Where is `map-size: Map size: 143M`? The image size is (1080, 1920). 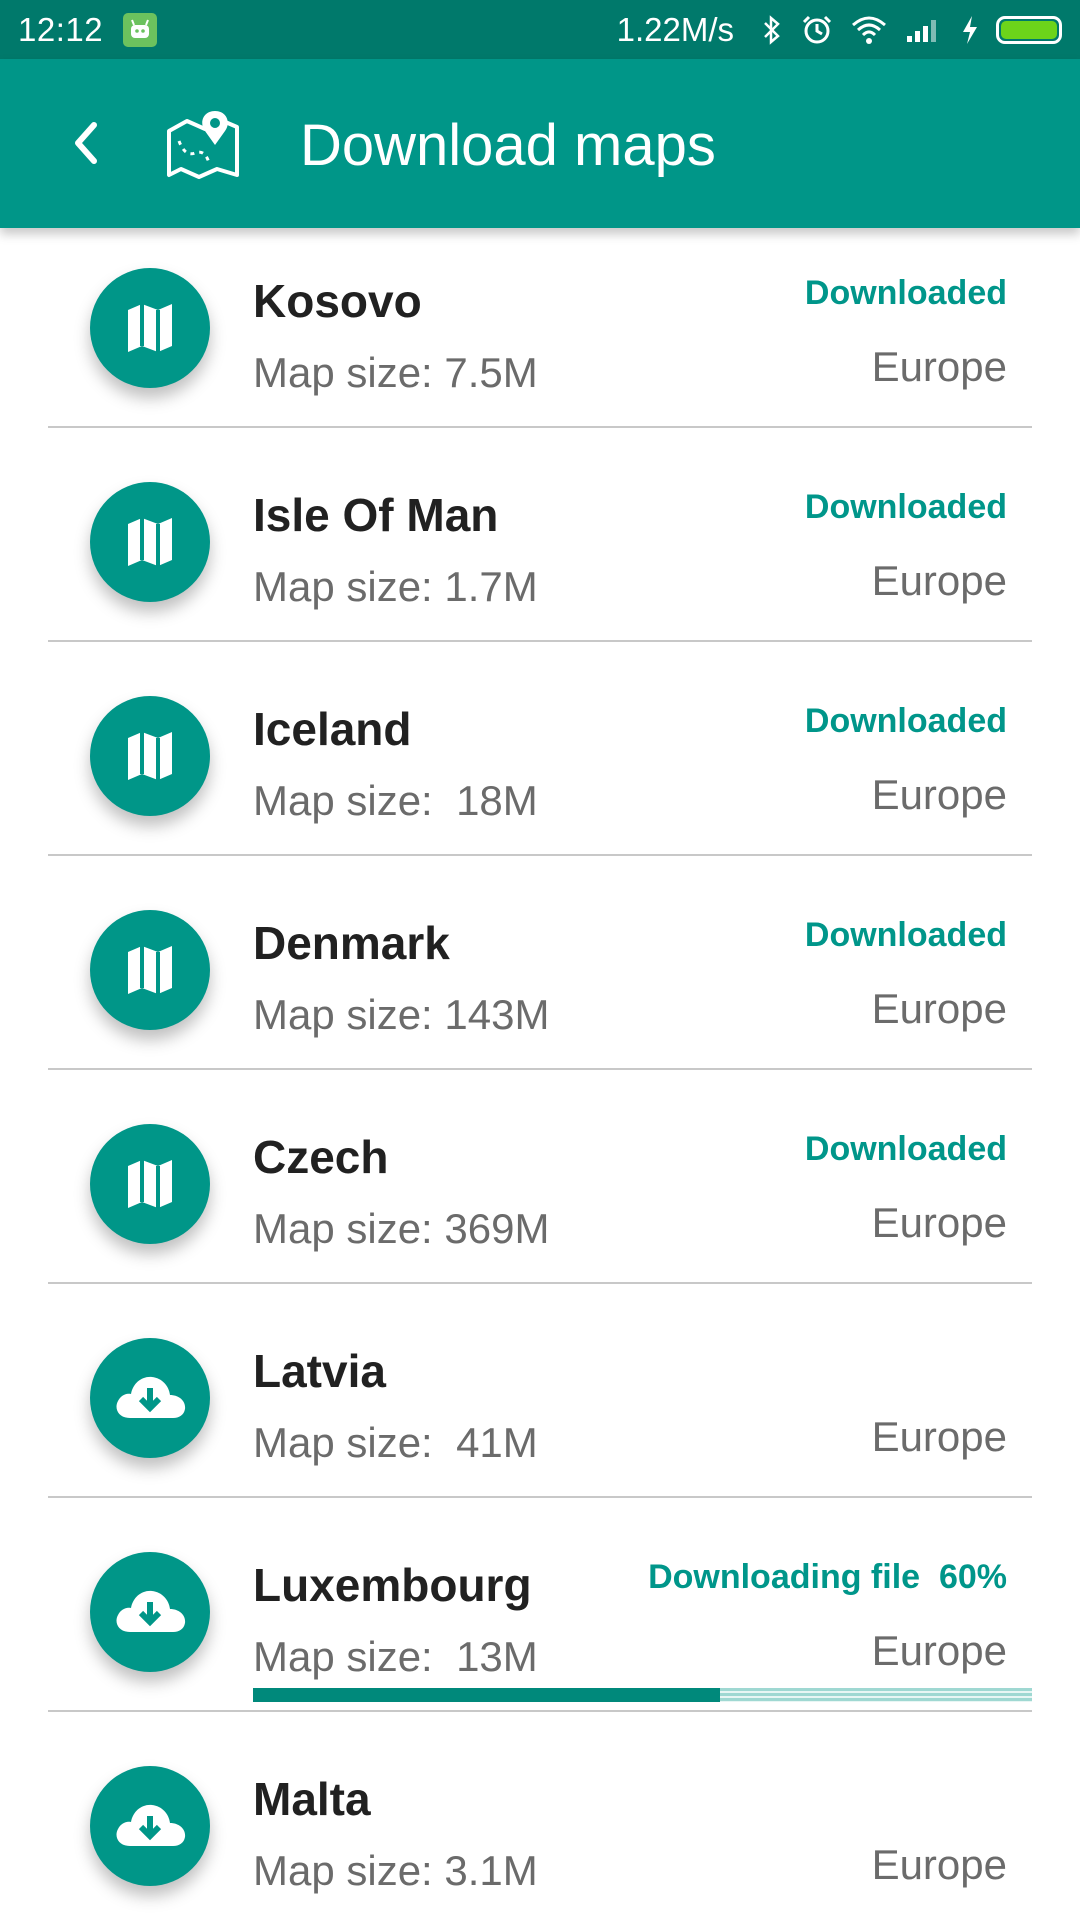
map-size: Map size: 143M is located at coordinates (401, 1014).